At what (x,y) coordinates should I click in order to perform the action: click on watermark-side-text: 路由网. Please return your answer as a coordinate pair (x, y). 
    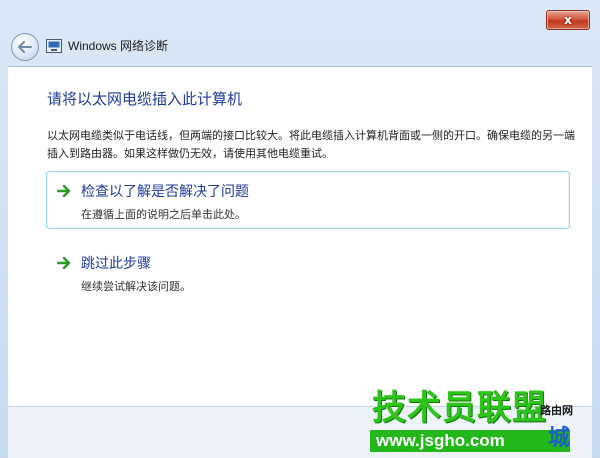
    Looking at the image, I should click on (556, 410).